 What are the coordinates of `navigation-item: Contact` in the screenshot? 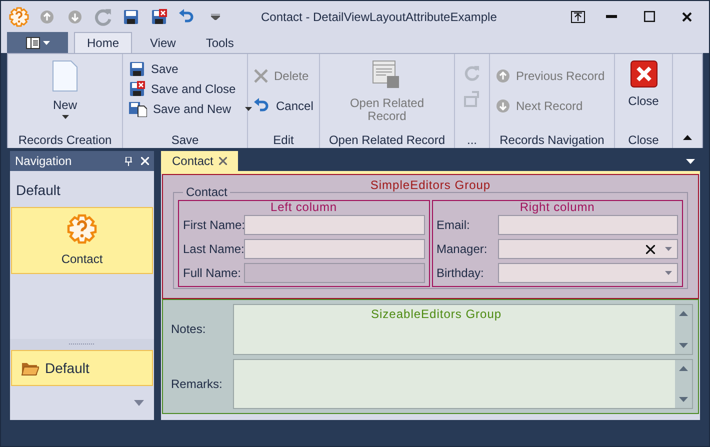 It's located at (82, 240).